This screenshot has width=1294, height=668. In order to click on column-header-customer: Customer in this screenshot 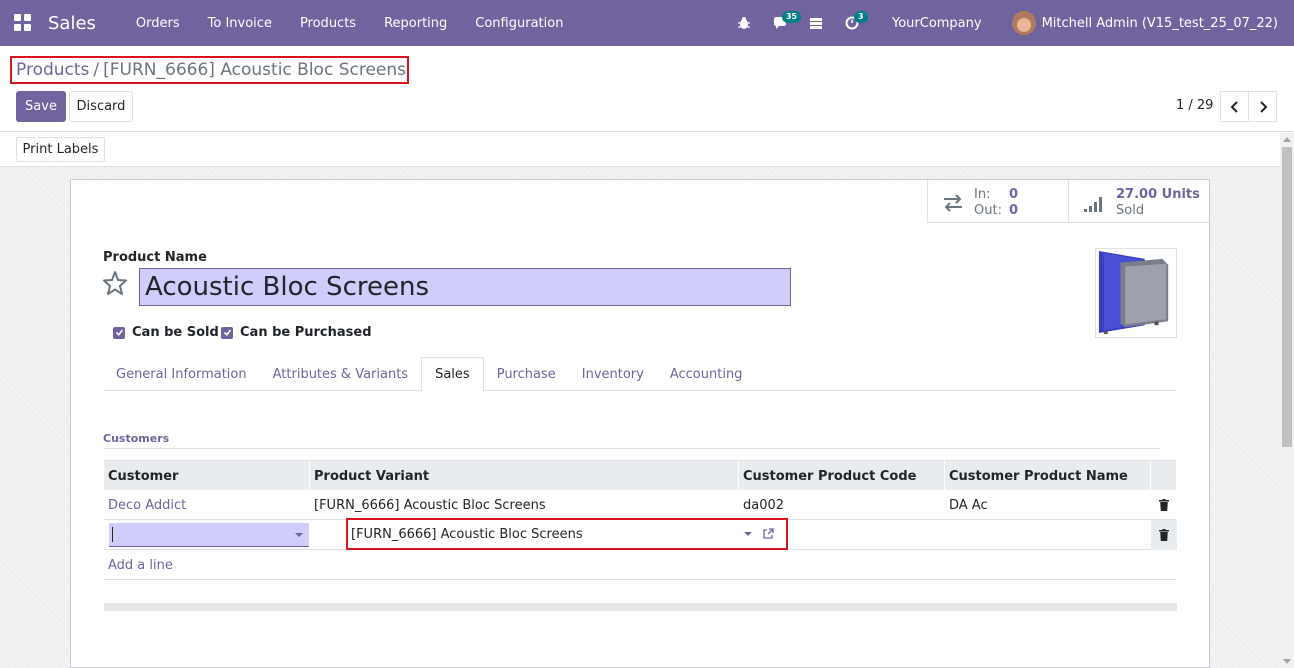, I will do `click(207, 476)`.